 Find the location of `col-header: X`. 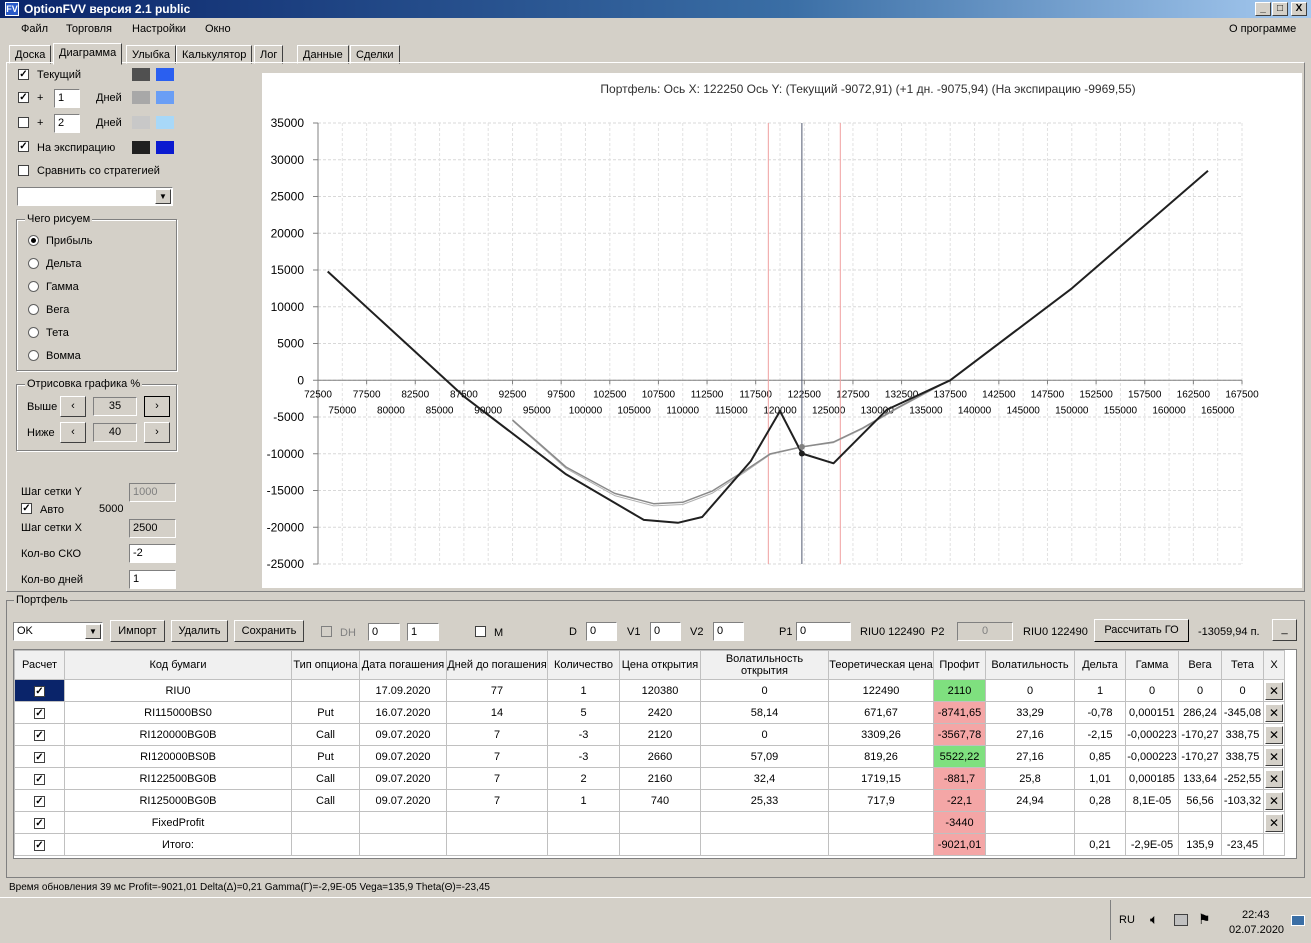

col-header: X is located at coordinates (1274, 665).